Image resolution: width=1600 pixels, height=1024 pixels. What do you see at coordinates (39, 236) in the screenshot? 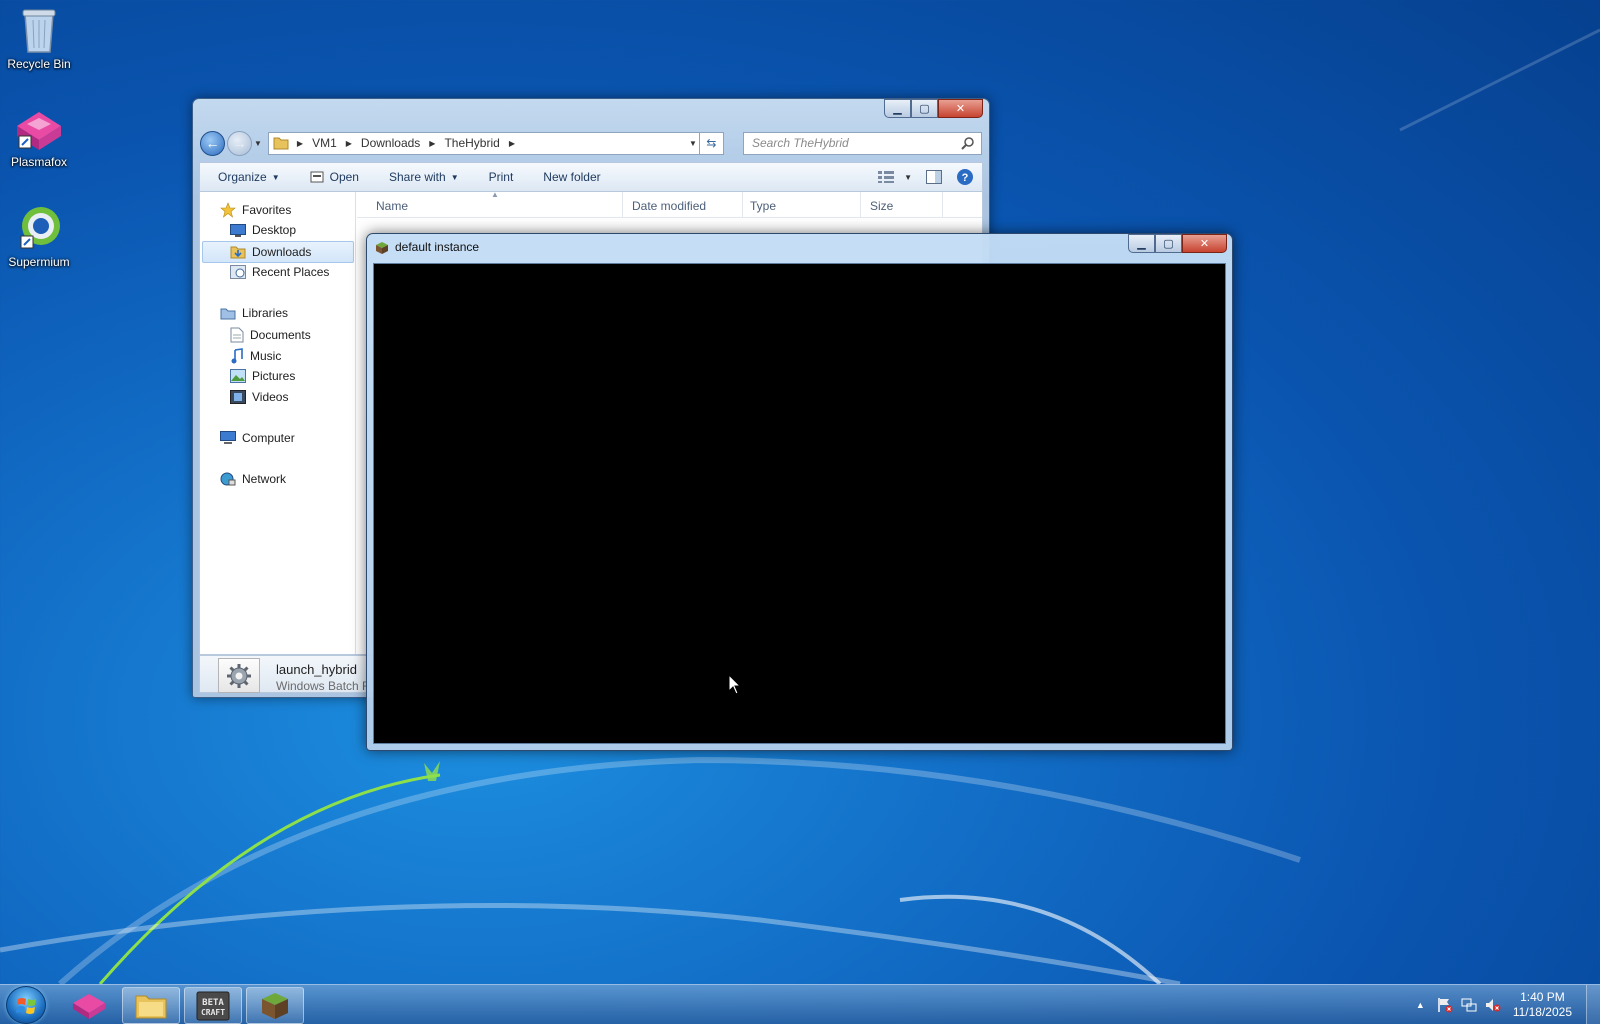
I see `desktop-icon-supermium: Supermium` at bounding box center [39, 236].